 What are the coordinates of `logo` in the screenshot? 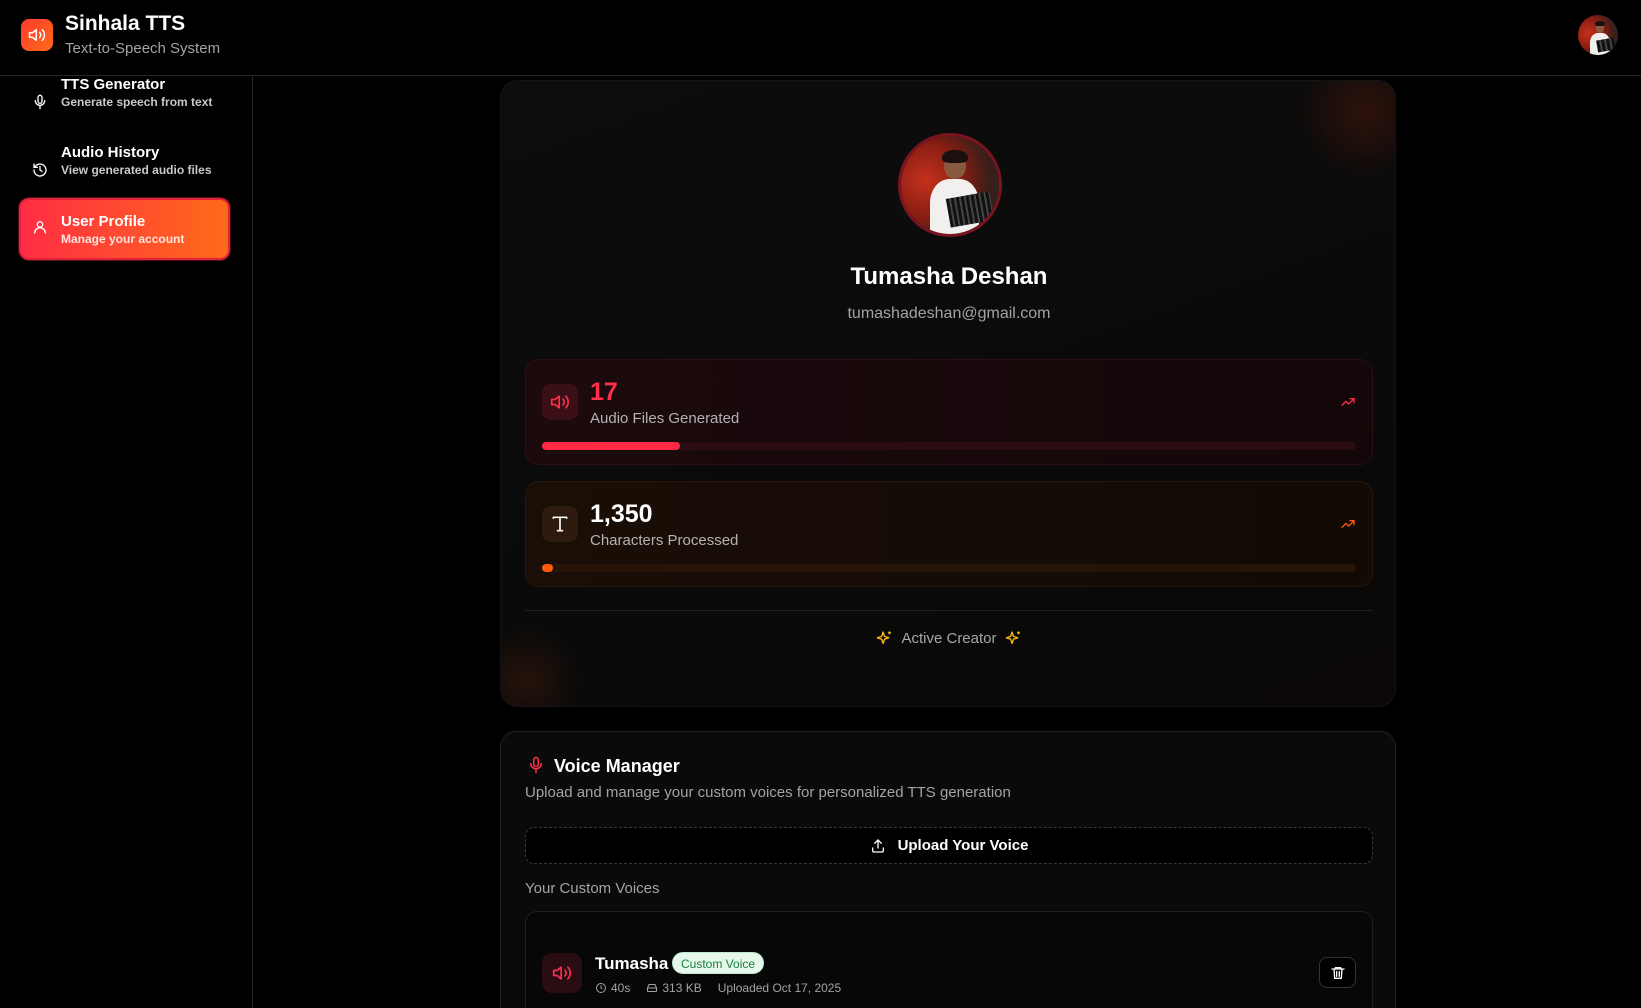 It's located at (37, 35).